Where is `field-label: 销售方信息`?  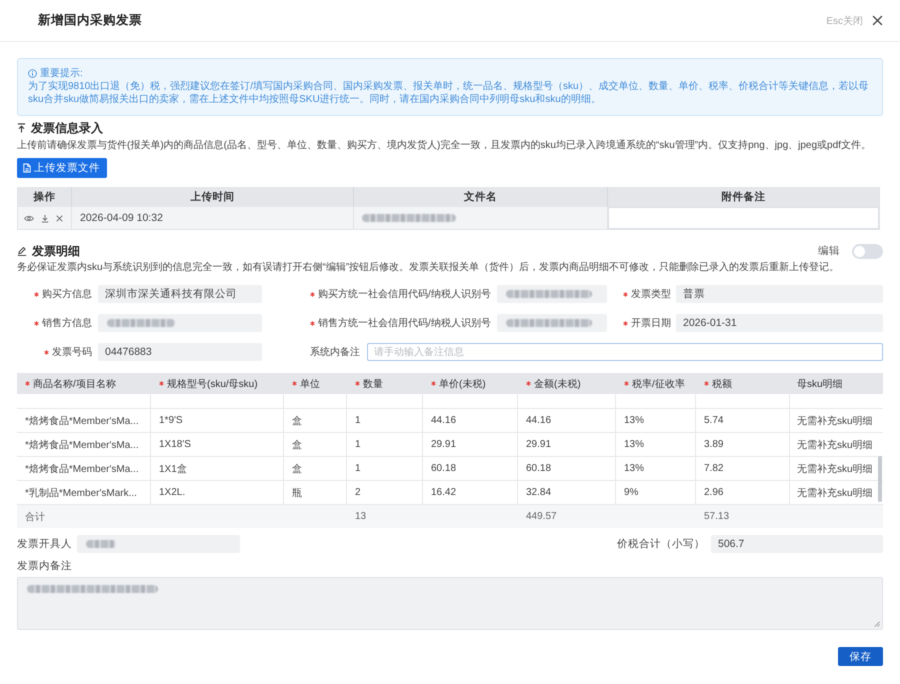
field-label: 销售方信息 is located at coordinates (67, 323).